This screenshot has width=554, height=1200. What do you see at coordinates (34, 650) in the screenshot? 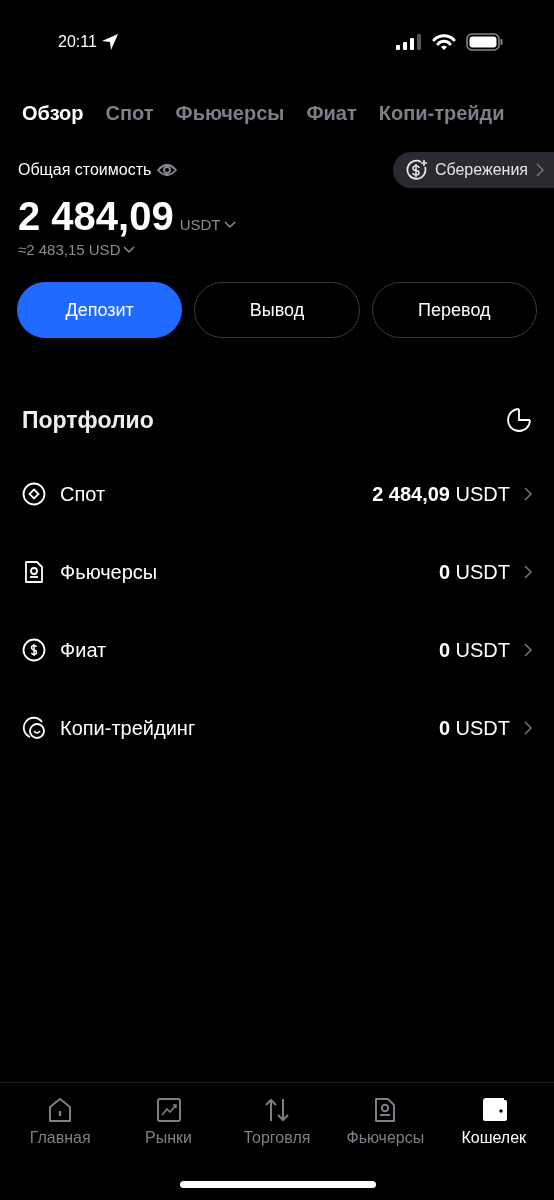
I see `dollar-circle-icon` at bounding box center [34, 650].